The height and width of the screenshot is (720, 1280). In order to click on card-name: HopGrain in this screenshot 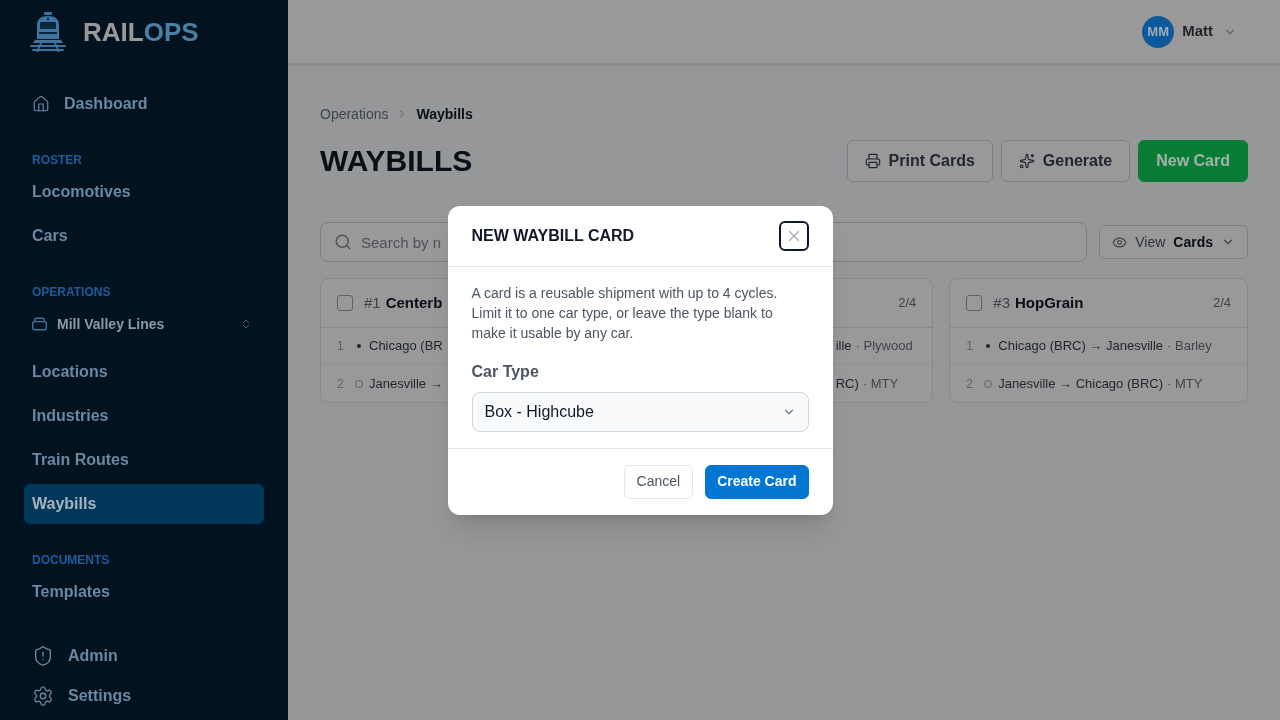, I will do `click(1049, 302)`.